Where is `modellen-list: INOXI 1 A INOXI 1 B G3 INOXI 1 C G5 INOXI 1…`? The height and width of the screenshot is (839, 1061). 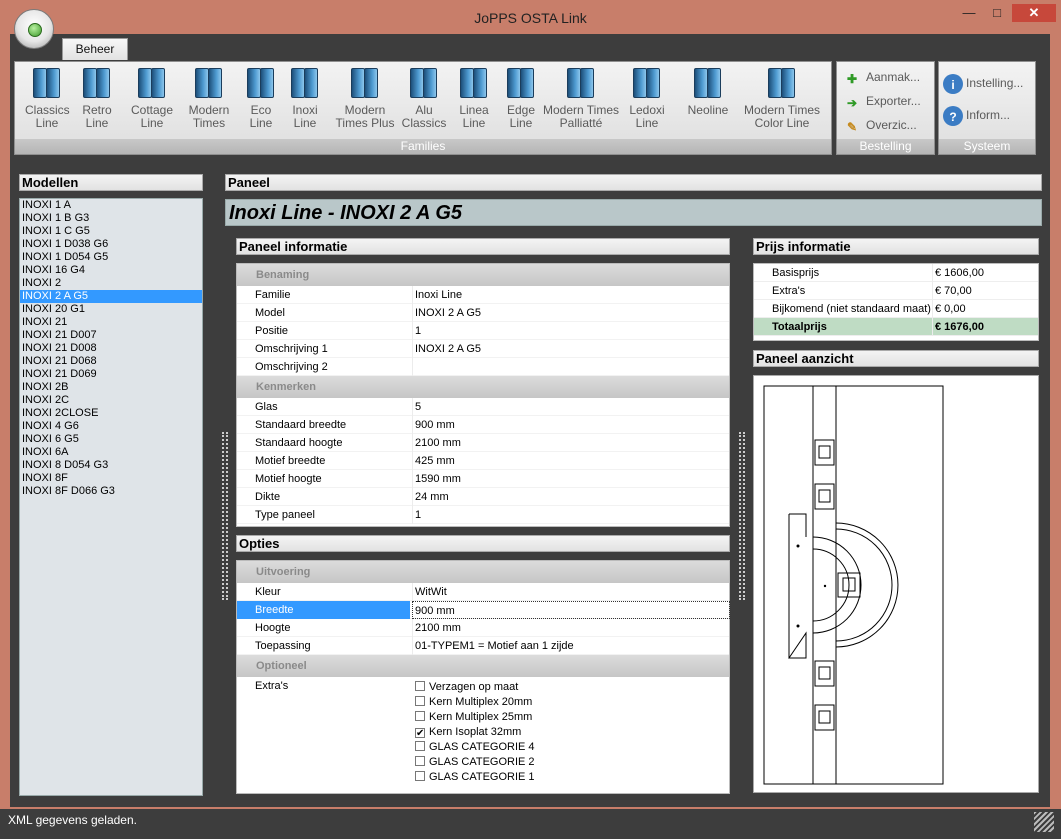 modellen-list: INOXI 1 A INOXI 1 B G3 INOXI 1 C G5 INOXI 1… is located at coordinates (111, 497).